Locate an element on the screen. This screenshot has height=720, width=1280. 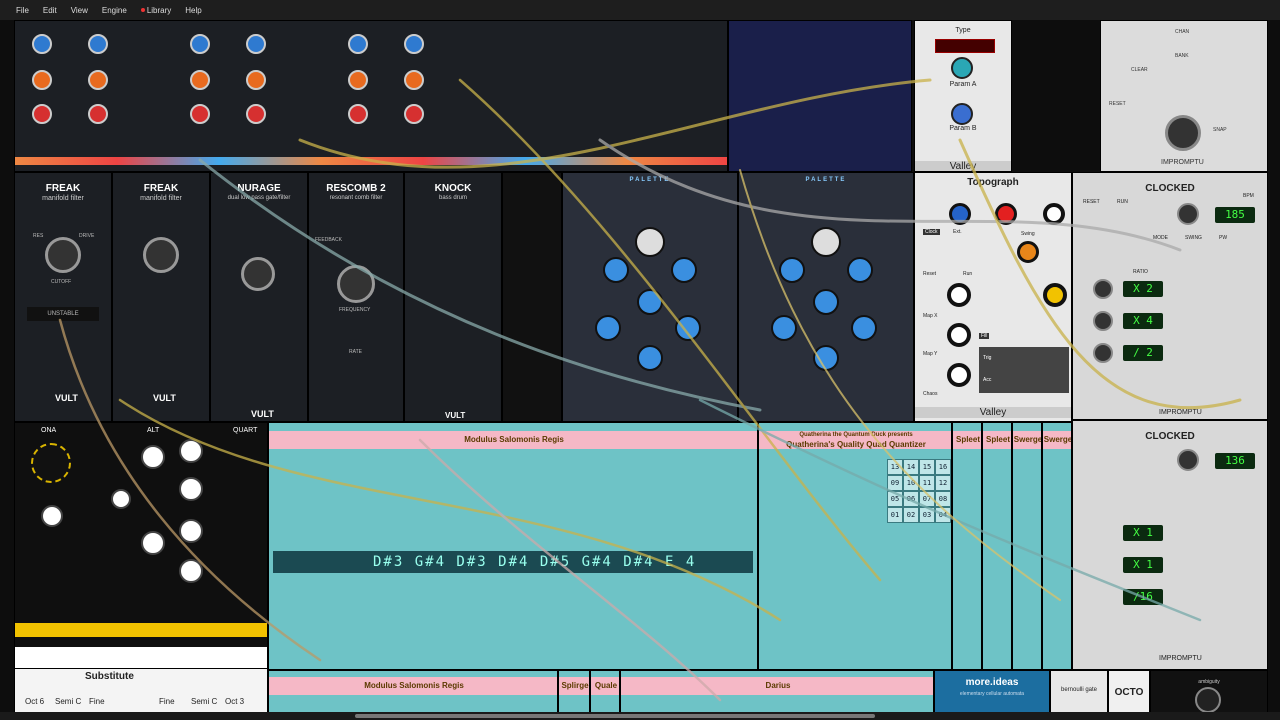
ona-octave-knob is located at coordinates (51, 463).